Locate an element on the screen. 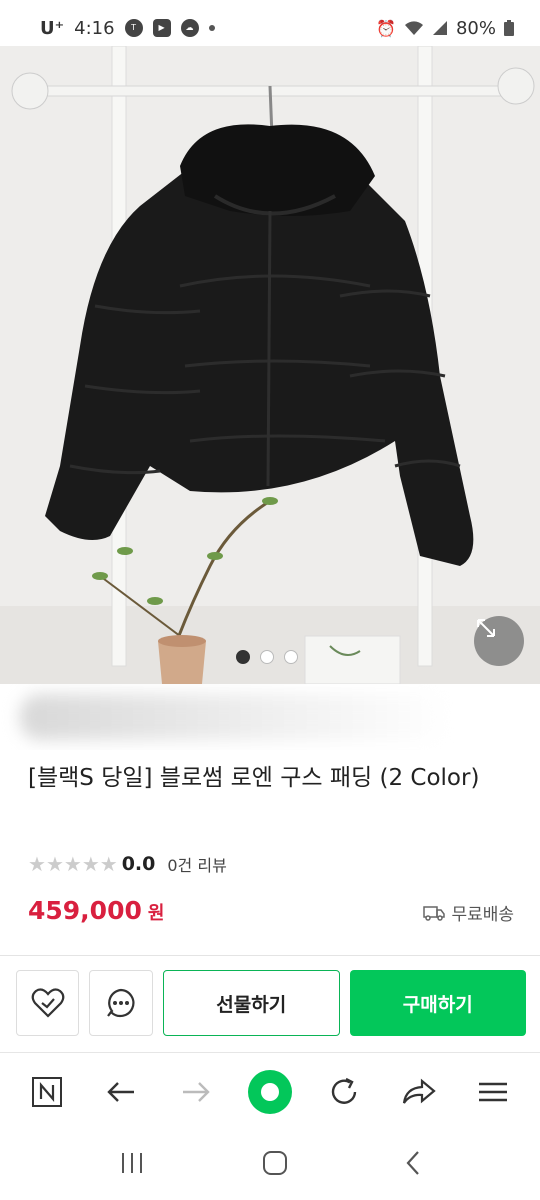 The image size is (540, 1200). chat-button is located at coordinates (121, 1003).